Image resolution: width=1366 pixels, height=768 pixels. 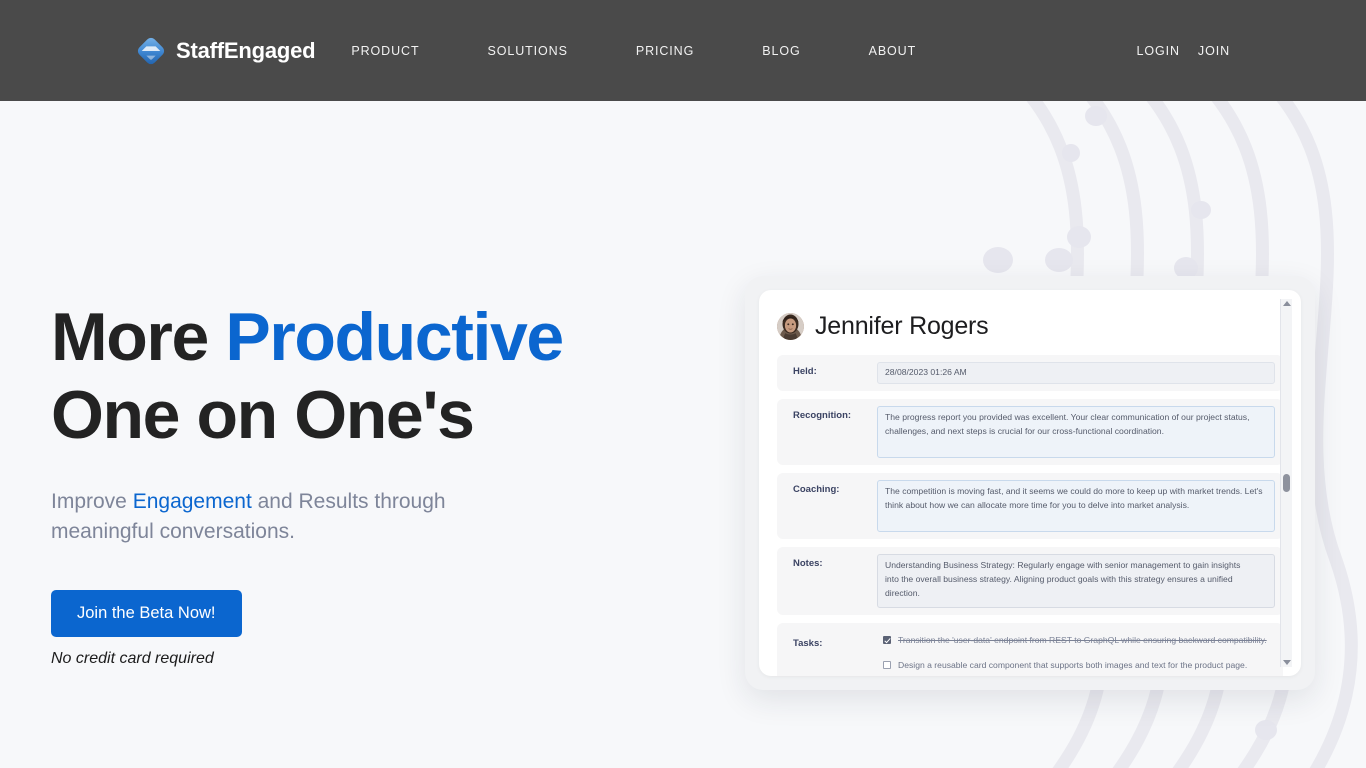 What do you see at coordinates (132, 658) in the screenshot?
I see `cta-note: No credit card required` at bounding box center [132, 658].